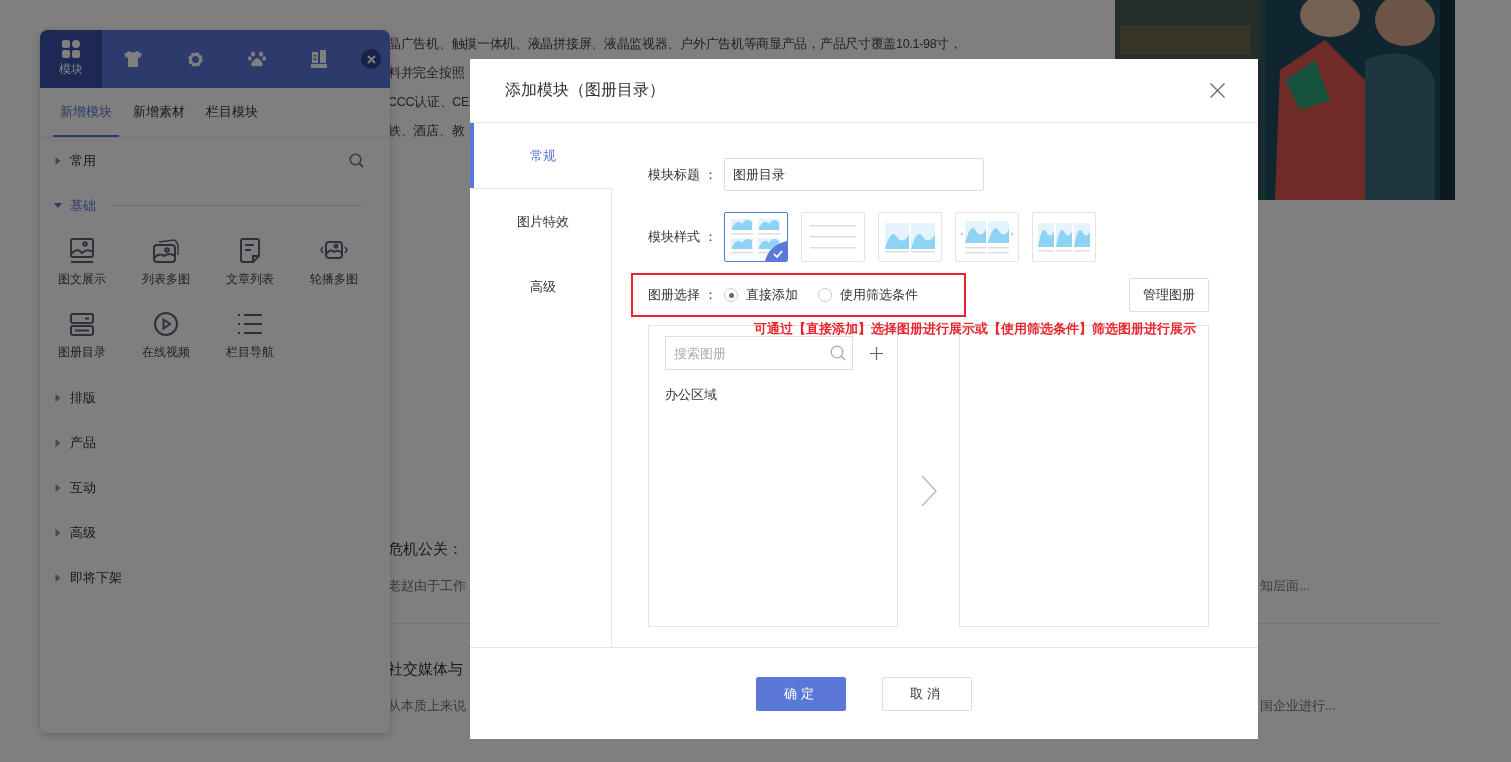 This screenshot has width=1511, height=762. I want to click on field-label: 图册选择 ：, so click(683, 295).